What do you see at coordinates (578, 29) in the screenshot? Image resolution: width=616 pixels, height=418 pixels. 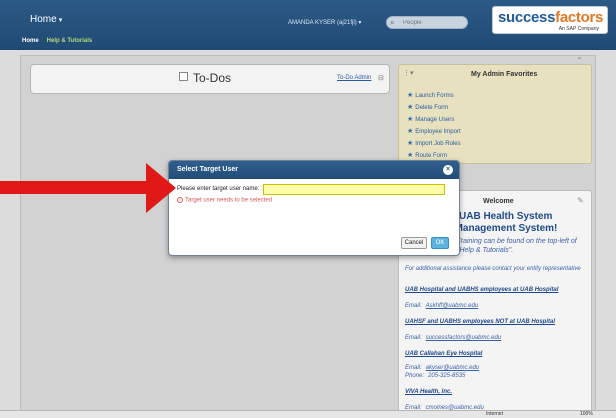 I see `logo-tagline: An SAP Company` at bounding box center [578, 29].